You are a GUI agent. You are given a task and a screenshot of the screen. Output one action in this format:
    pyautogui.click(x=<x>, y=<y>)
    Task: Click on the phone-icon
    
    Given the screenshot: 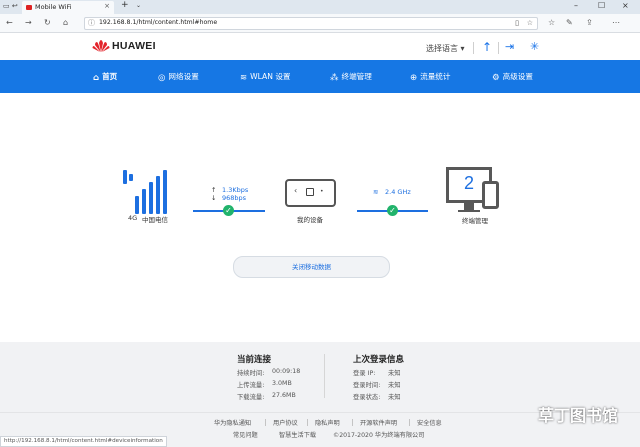 What is the action you would take?
    pyautogui.click(x=490, y=195)
    